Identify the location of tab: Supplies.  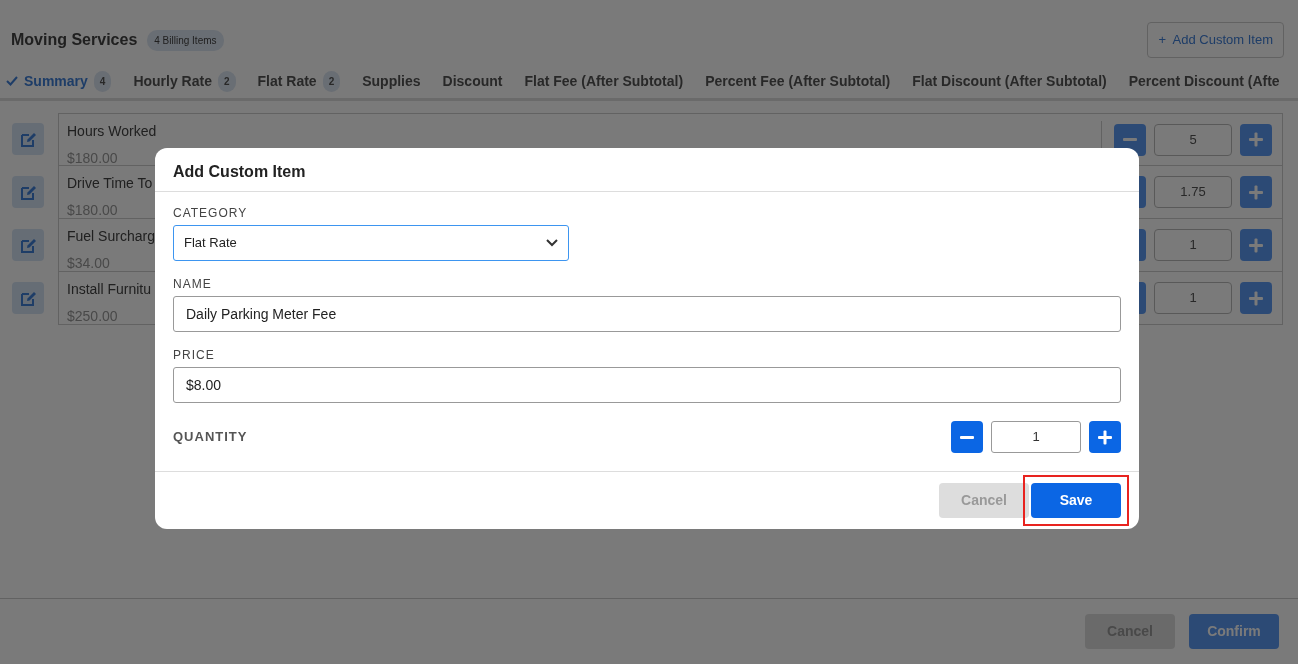
(391, 81).